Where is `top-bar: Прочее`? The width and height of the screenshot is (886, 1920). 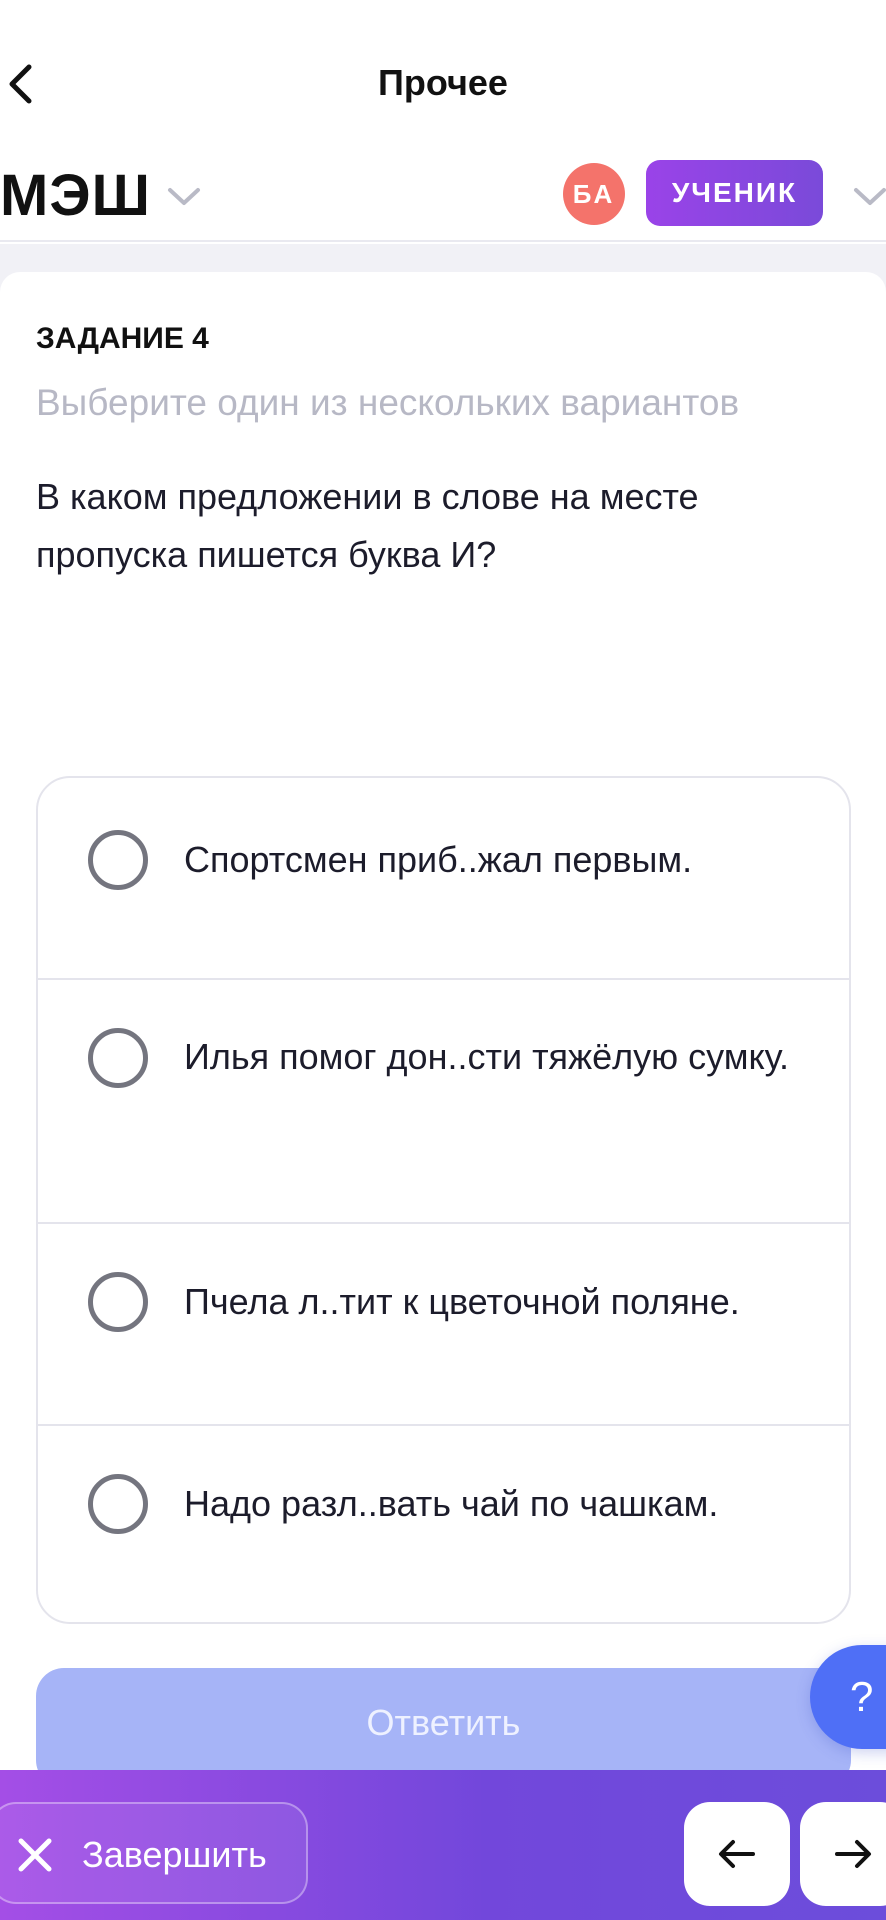
top-bar: Прочее is located at coordinates (443, 75).